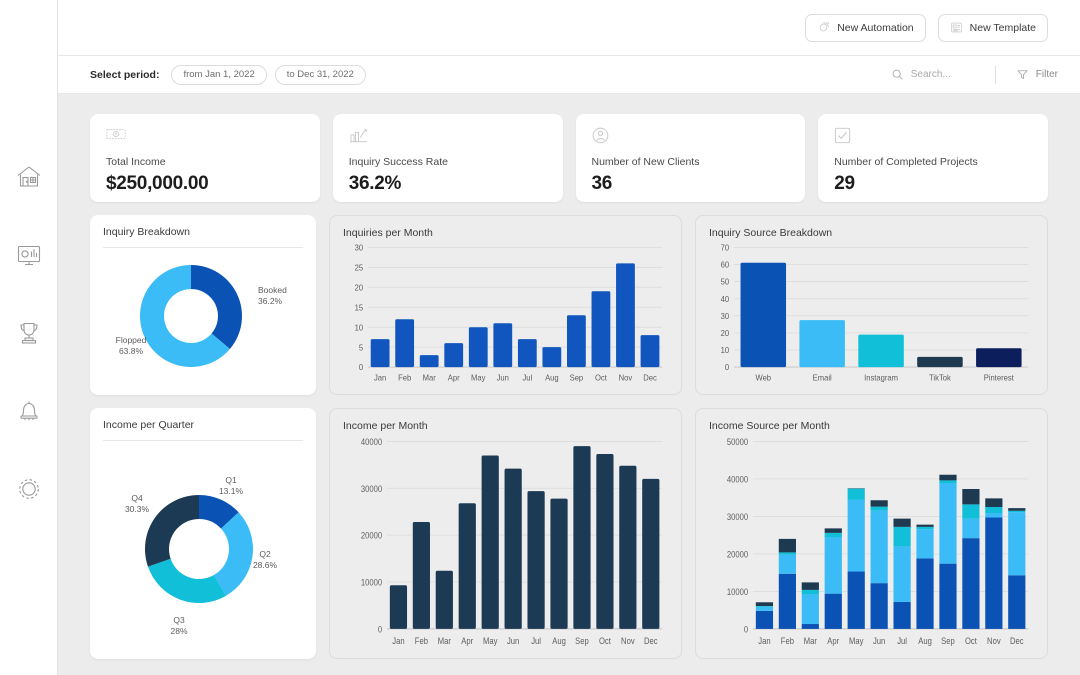  What do you see at coordinates (265, 554) in the screenshot?
I see `donut-label: Q2` at bounding box center [265, 554].